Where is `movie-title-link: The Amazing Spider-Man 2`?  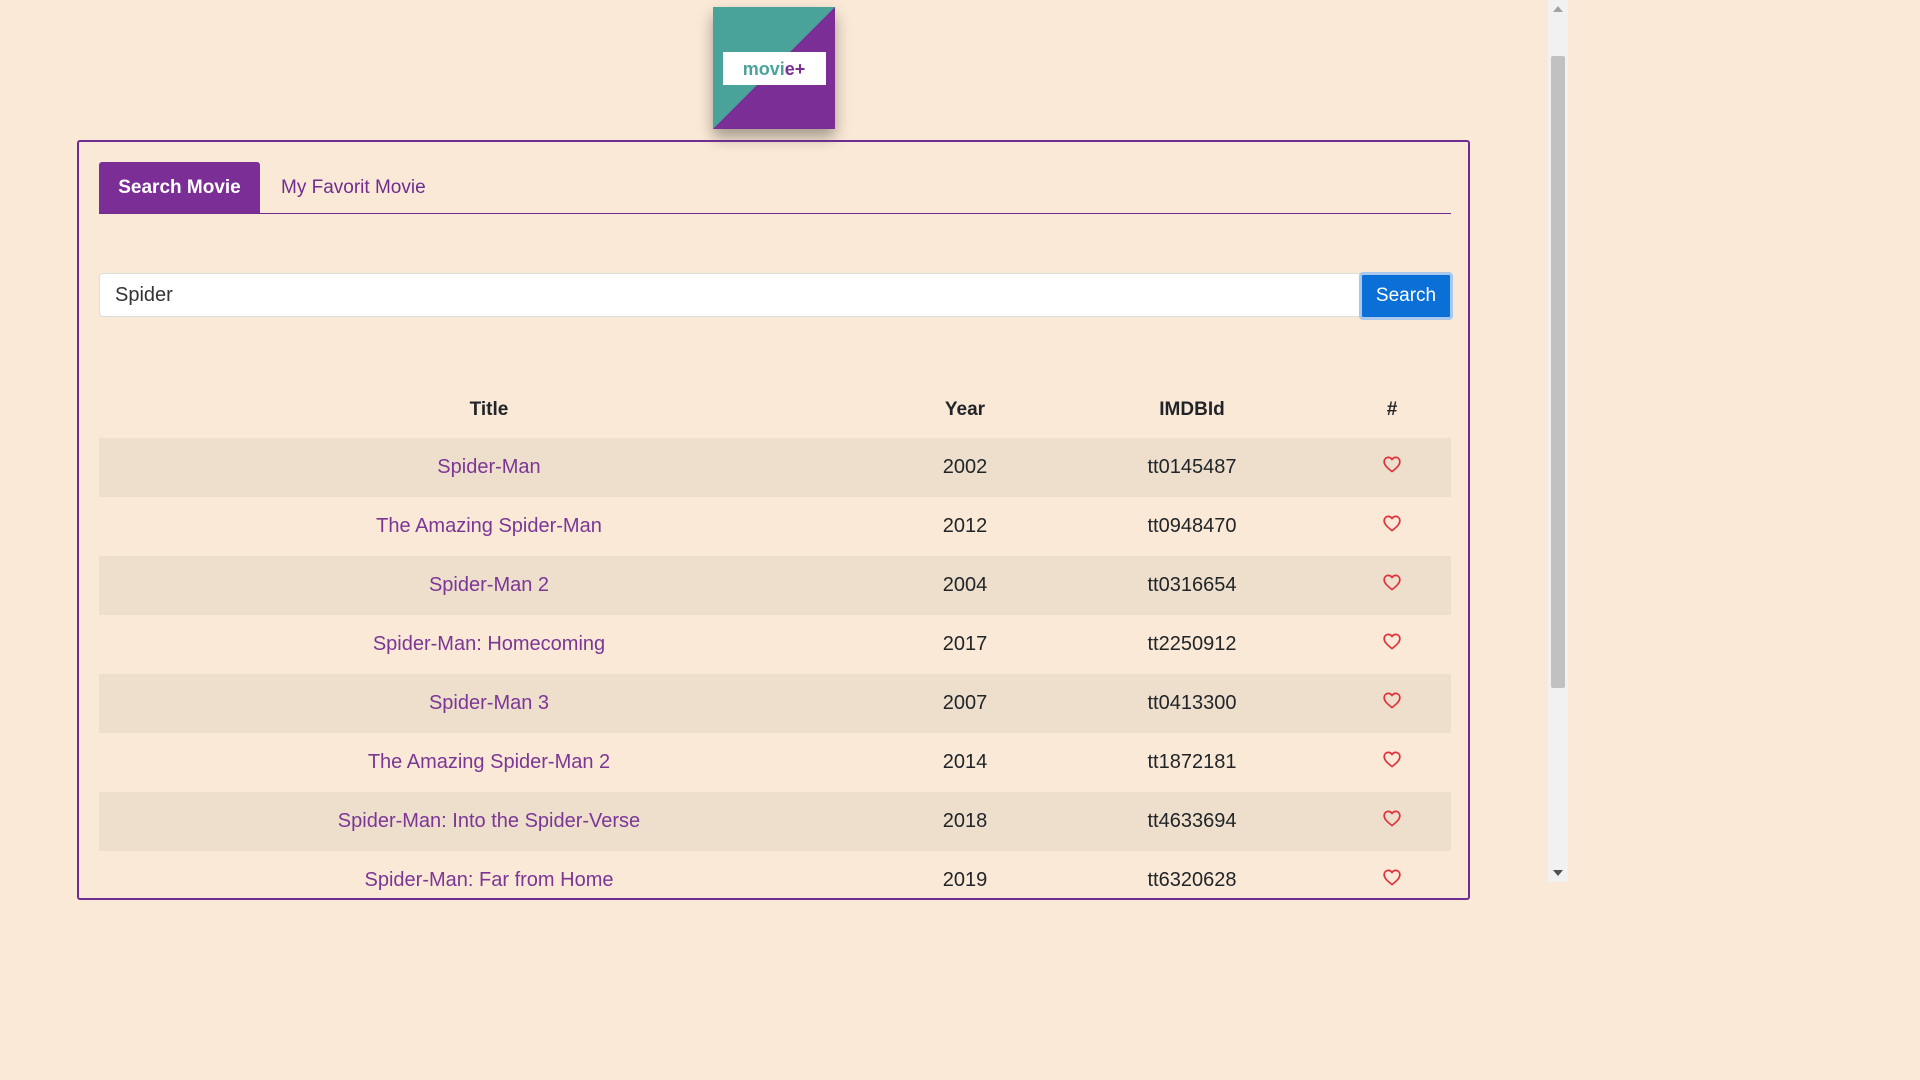
movie-title-link: The Amazing Spider-Man 2 is located at coordinates (489, 762).